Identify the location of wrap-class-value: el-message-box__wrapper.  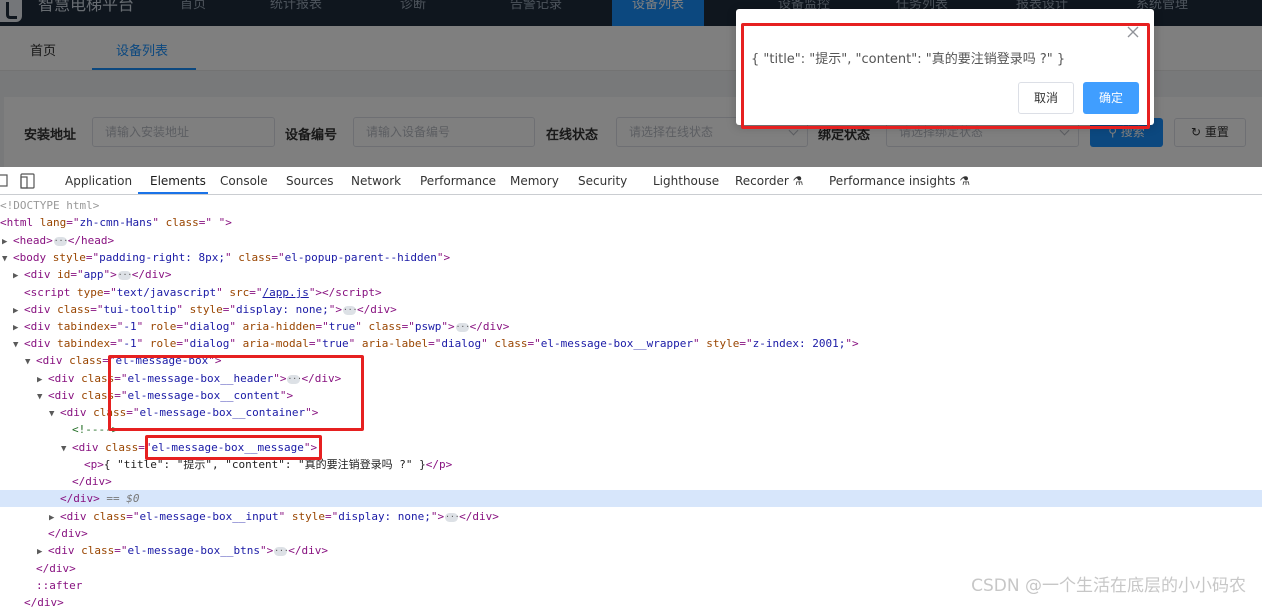
(617, 343).